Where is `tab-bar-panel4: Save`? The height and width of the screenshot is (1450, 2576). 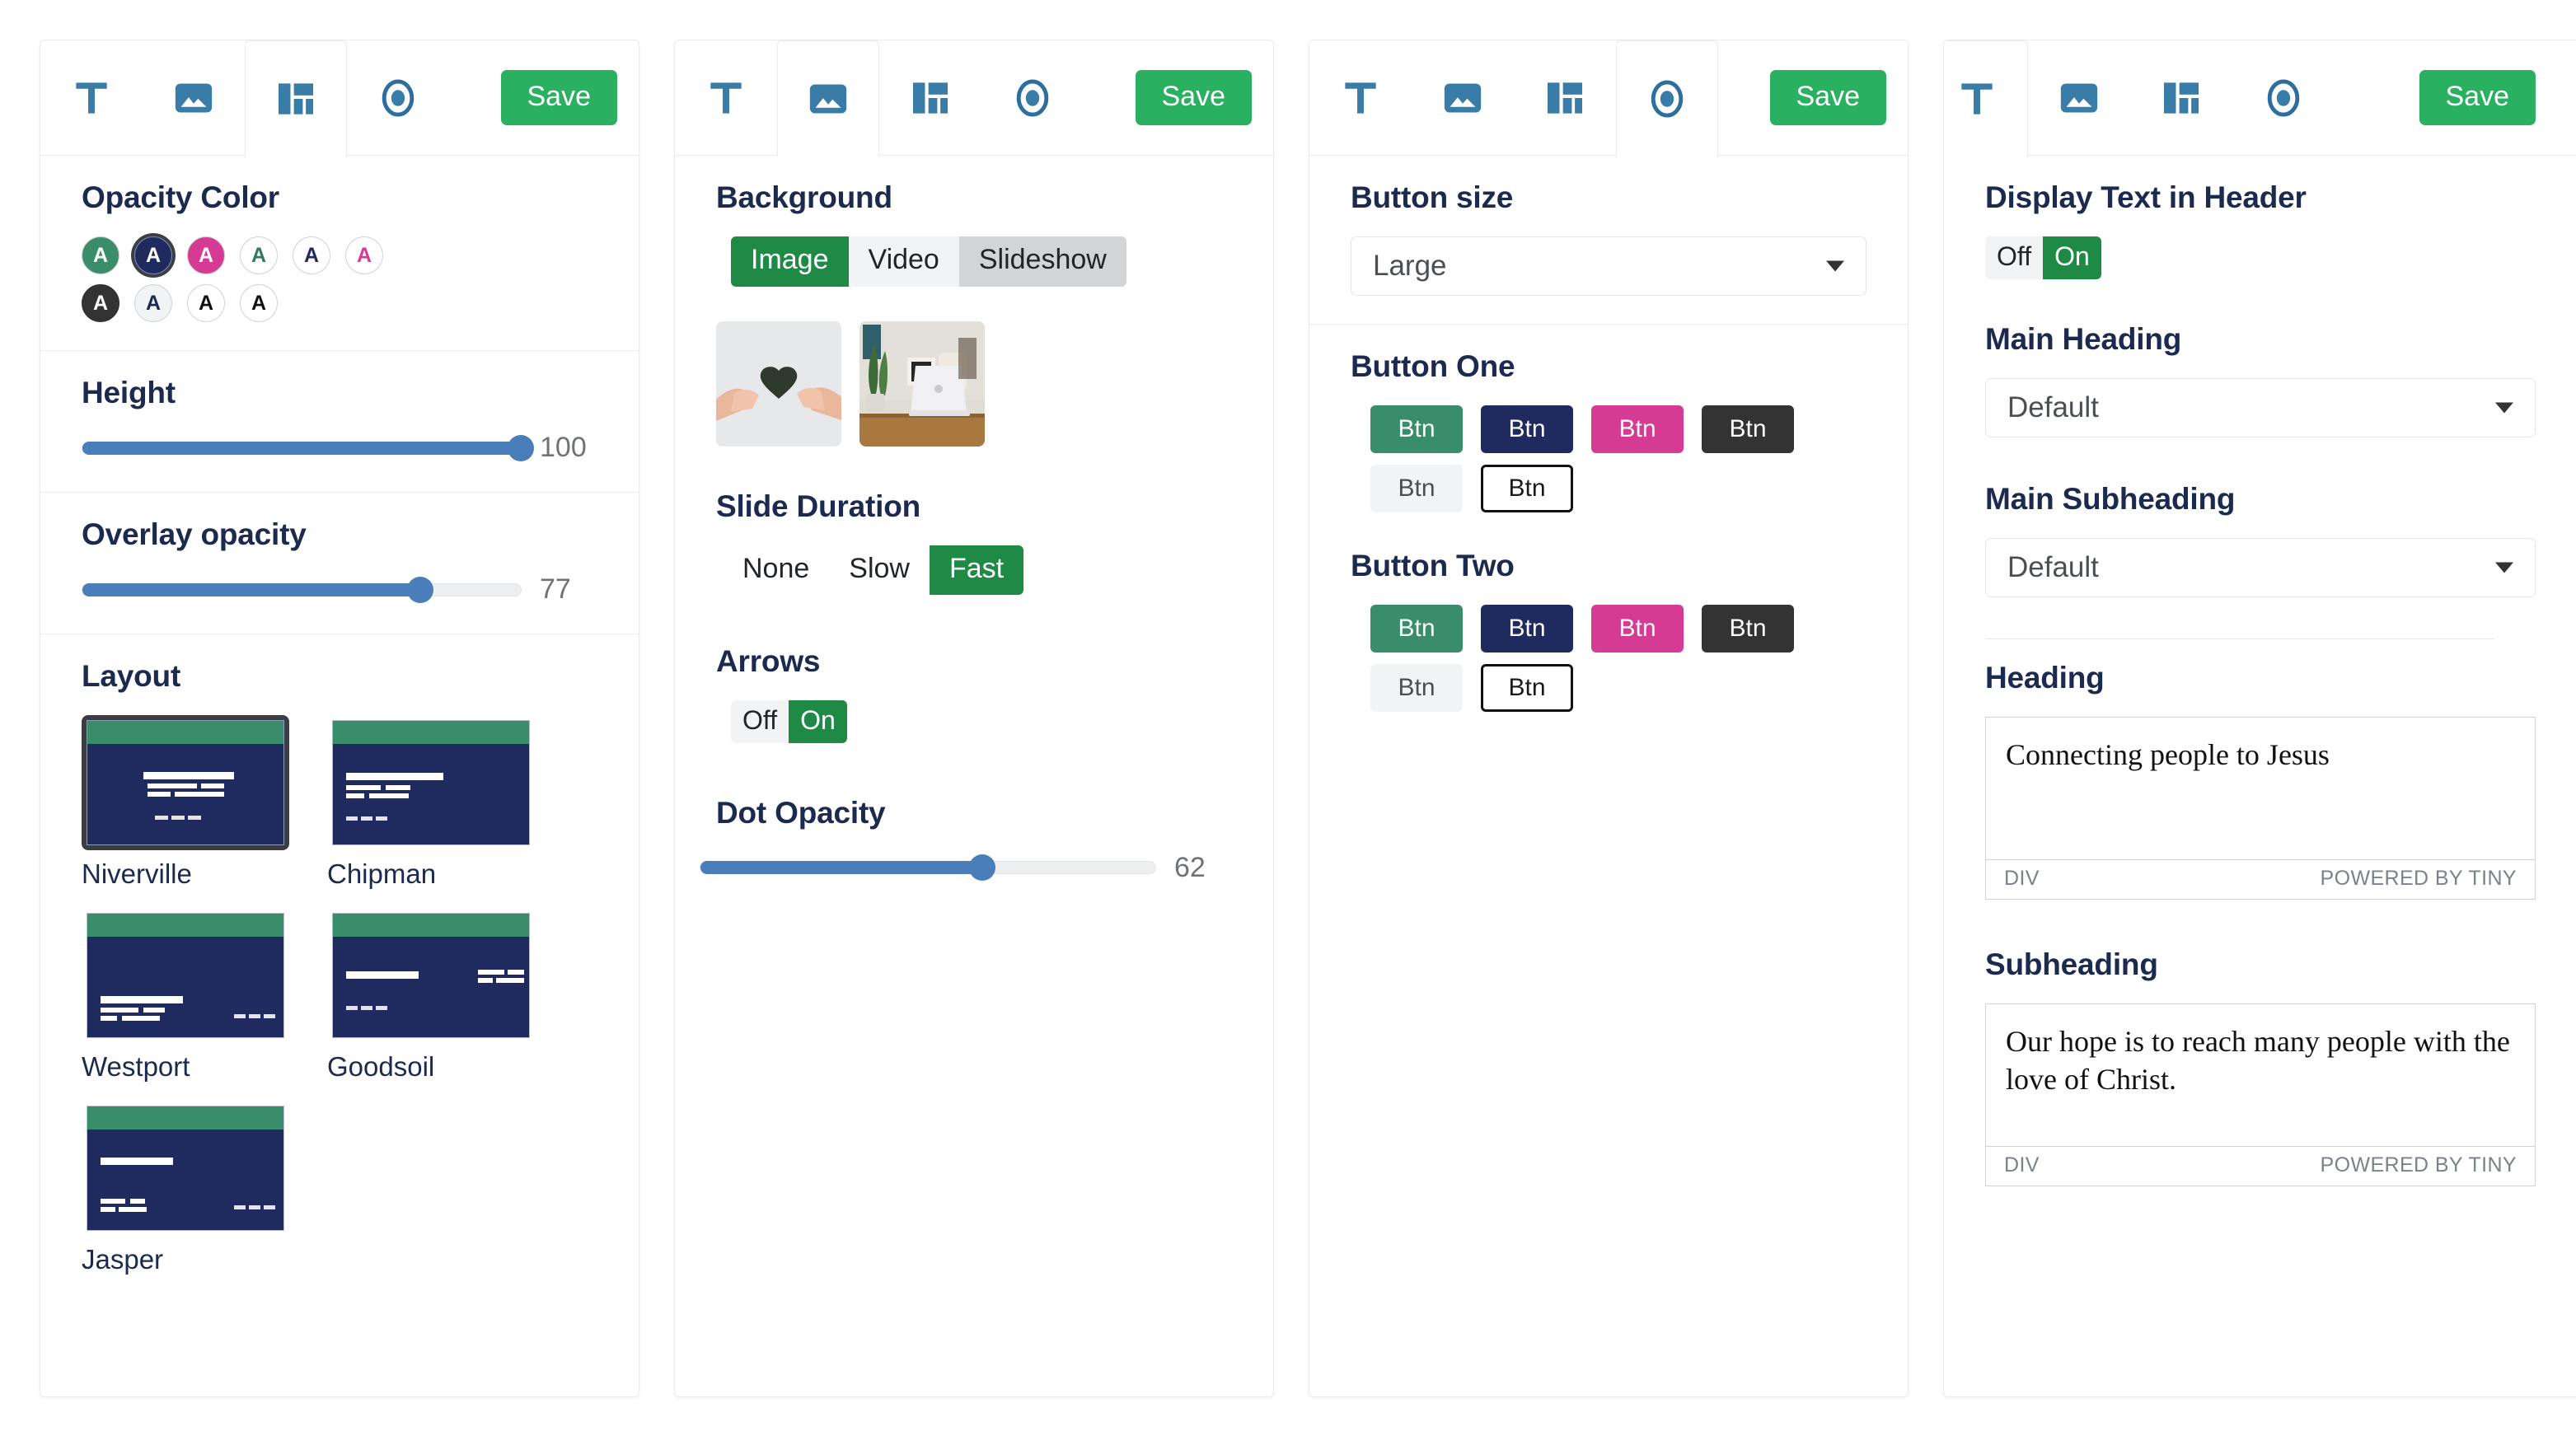
tab-bar-panel4: Save is located at coordinates (2260, 98).